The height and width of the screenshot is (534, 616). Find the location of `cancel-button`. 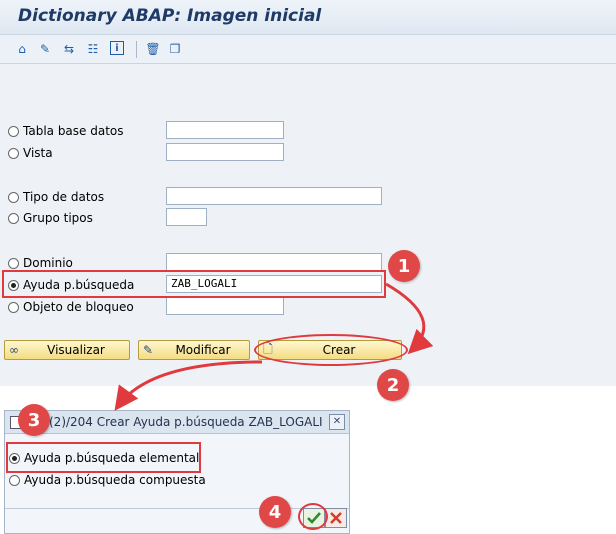

cancel-button is located at coordinates (336, 518).